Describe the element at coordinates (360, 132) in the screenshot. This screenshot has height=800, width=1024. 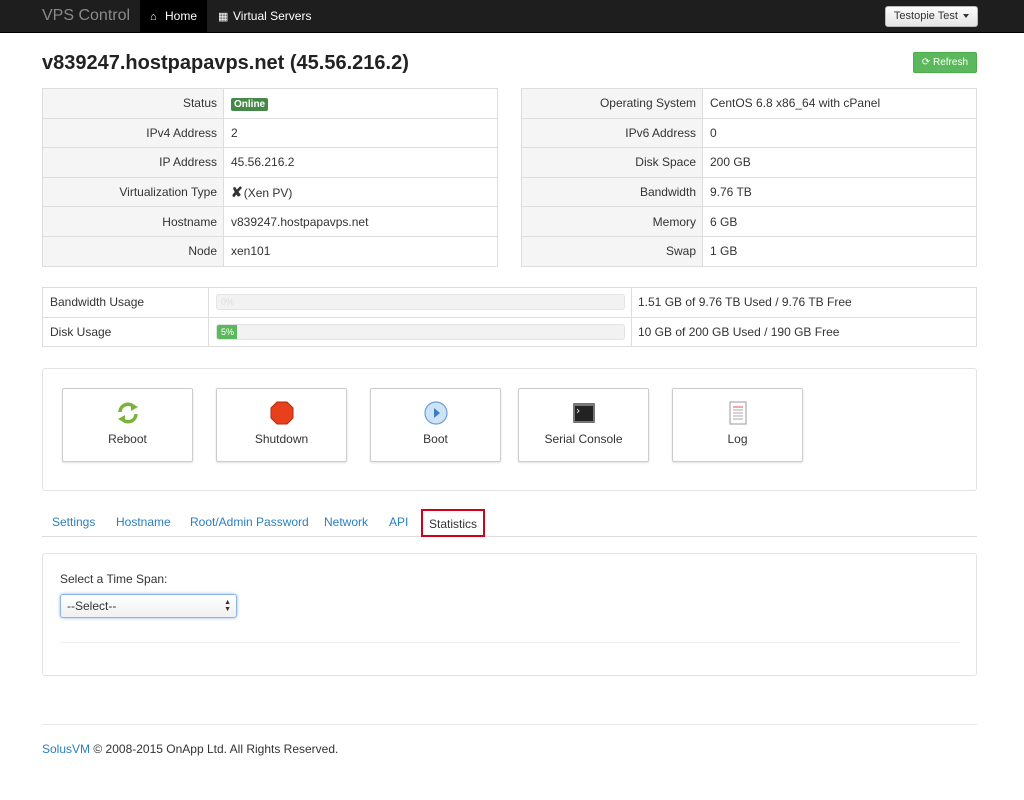
I see `info-value: 2` at that location.